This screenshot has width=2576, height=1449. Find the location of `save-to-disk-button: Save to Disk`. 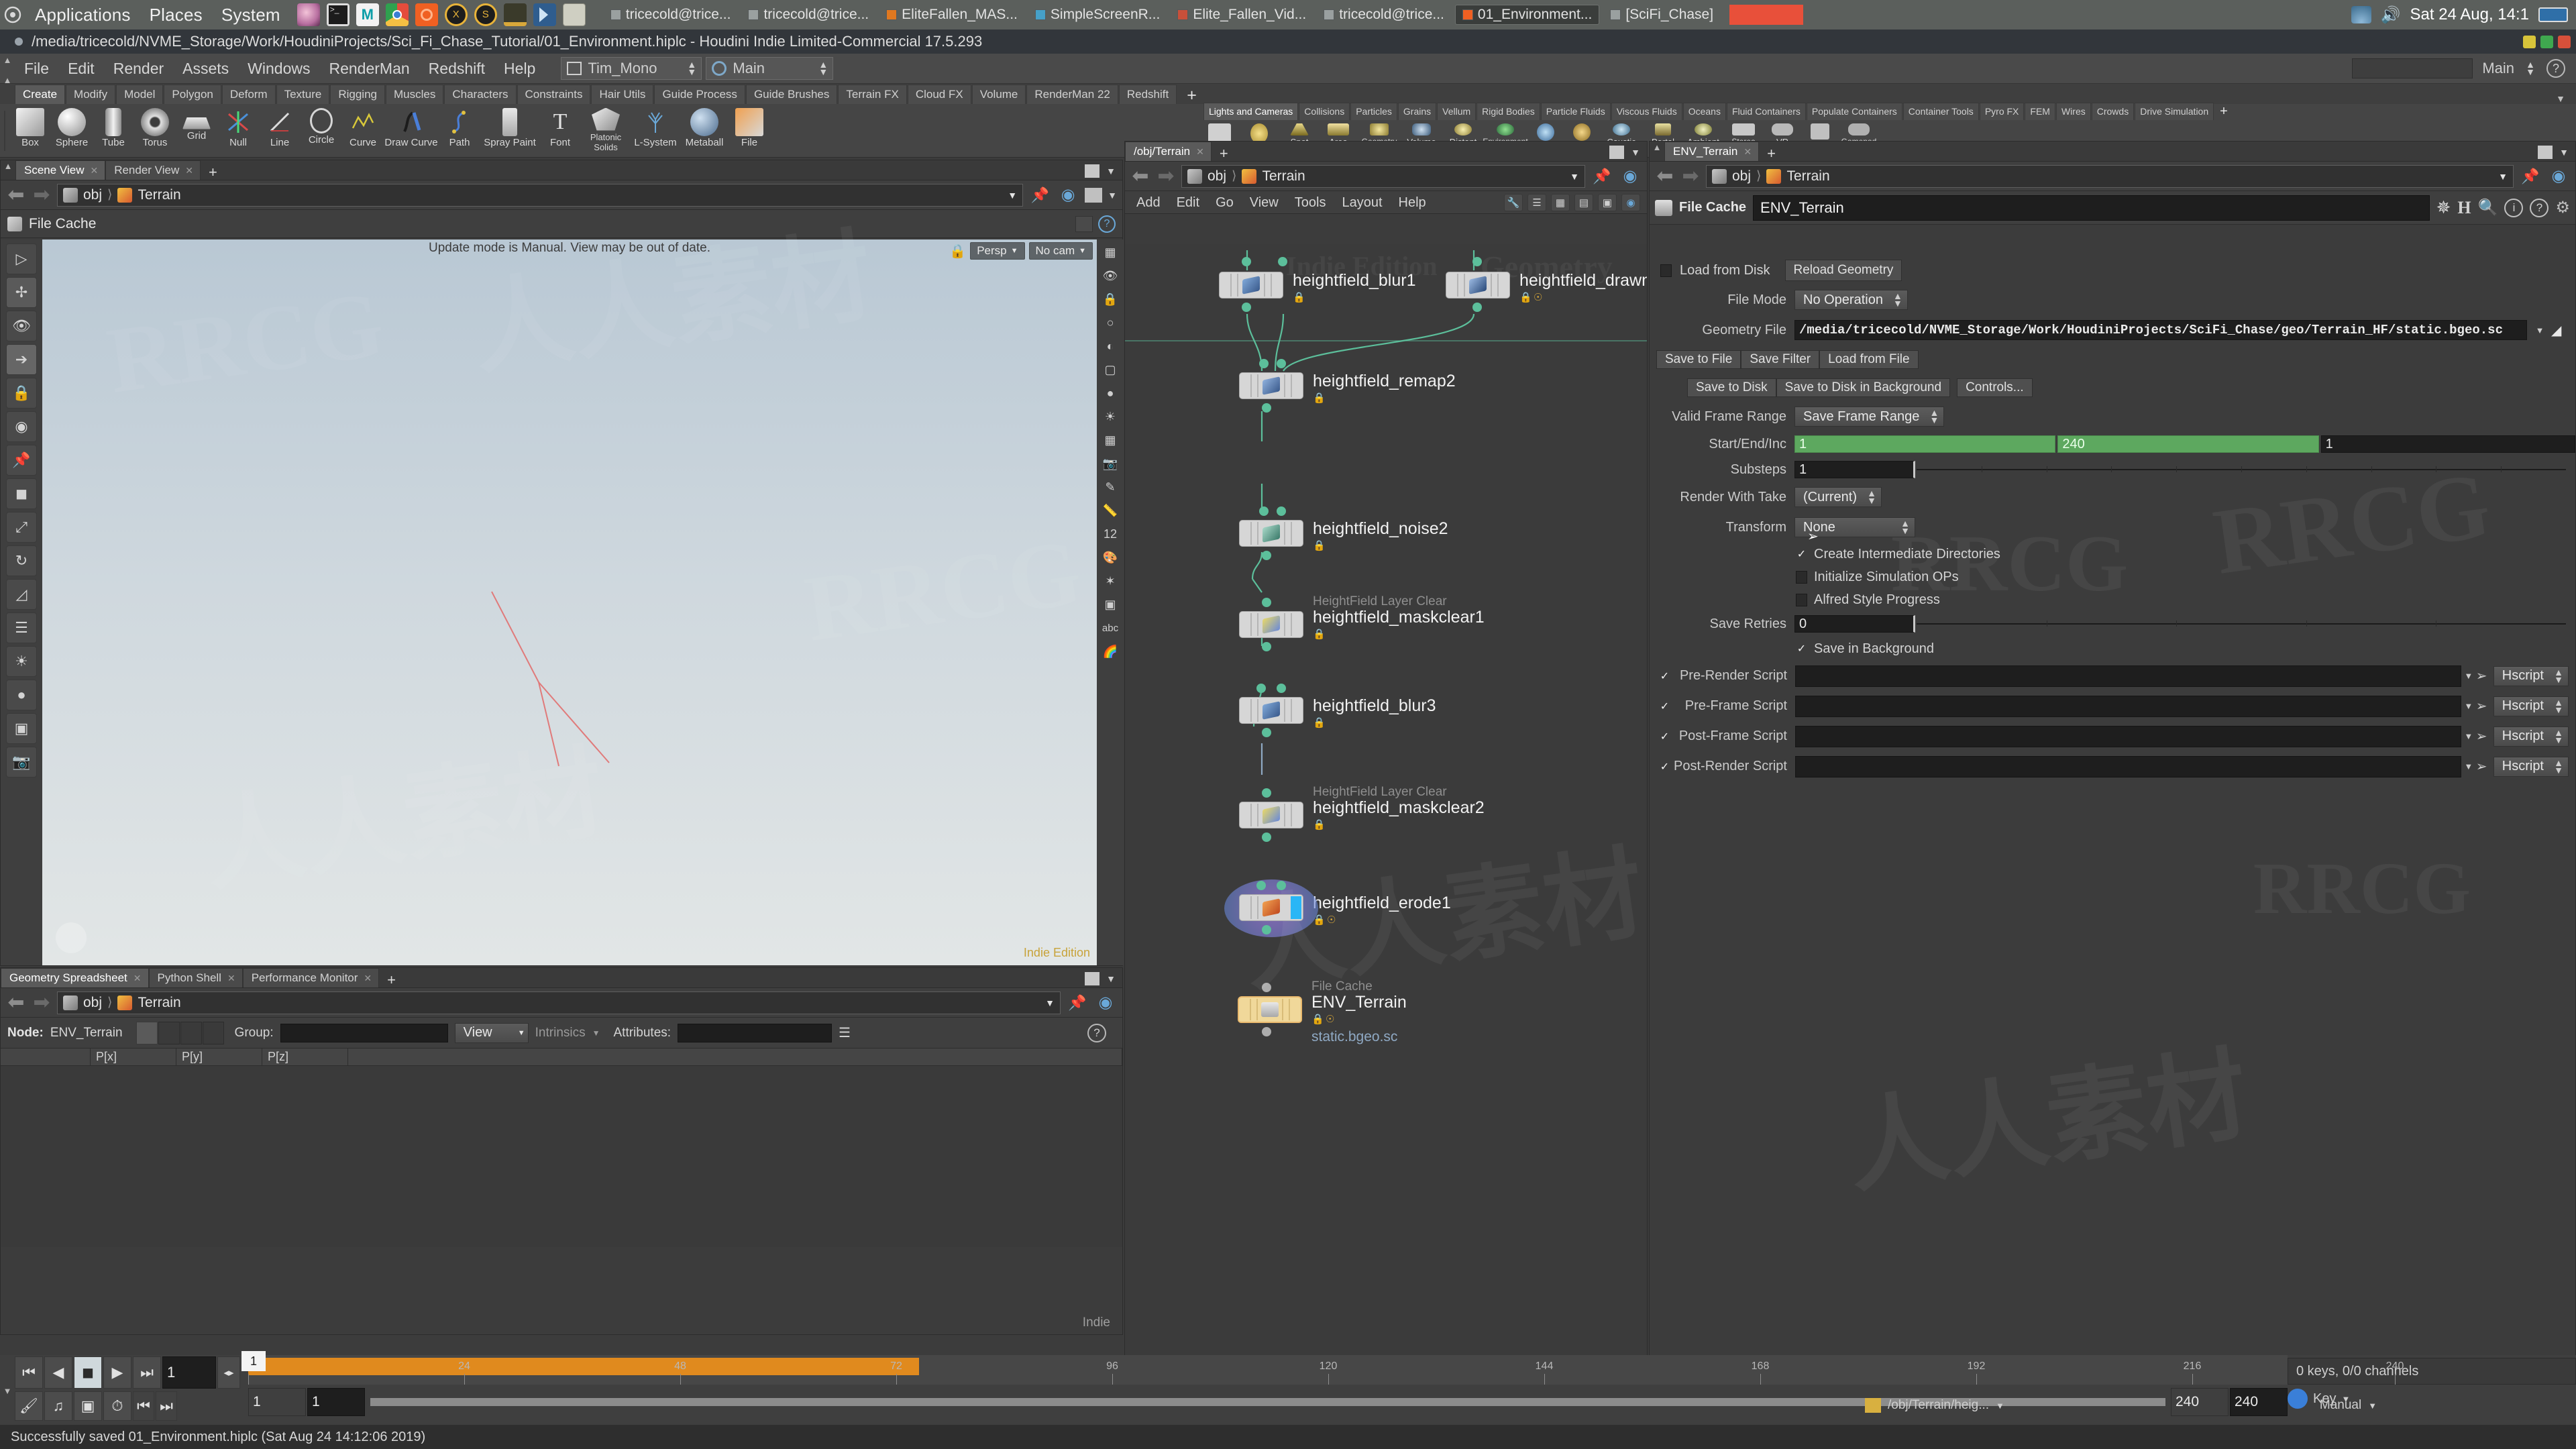

save-to-disk-button: Save to Disk is located at coordinates (1731, 387).